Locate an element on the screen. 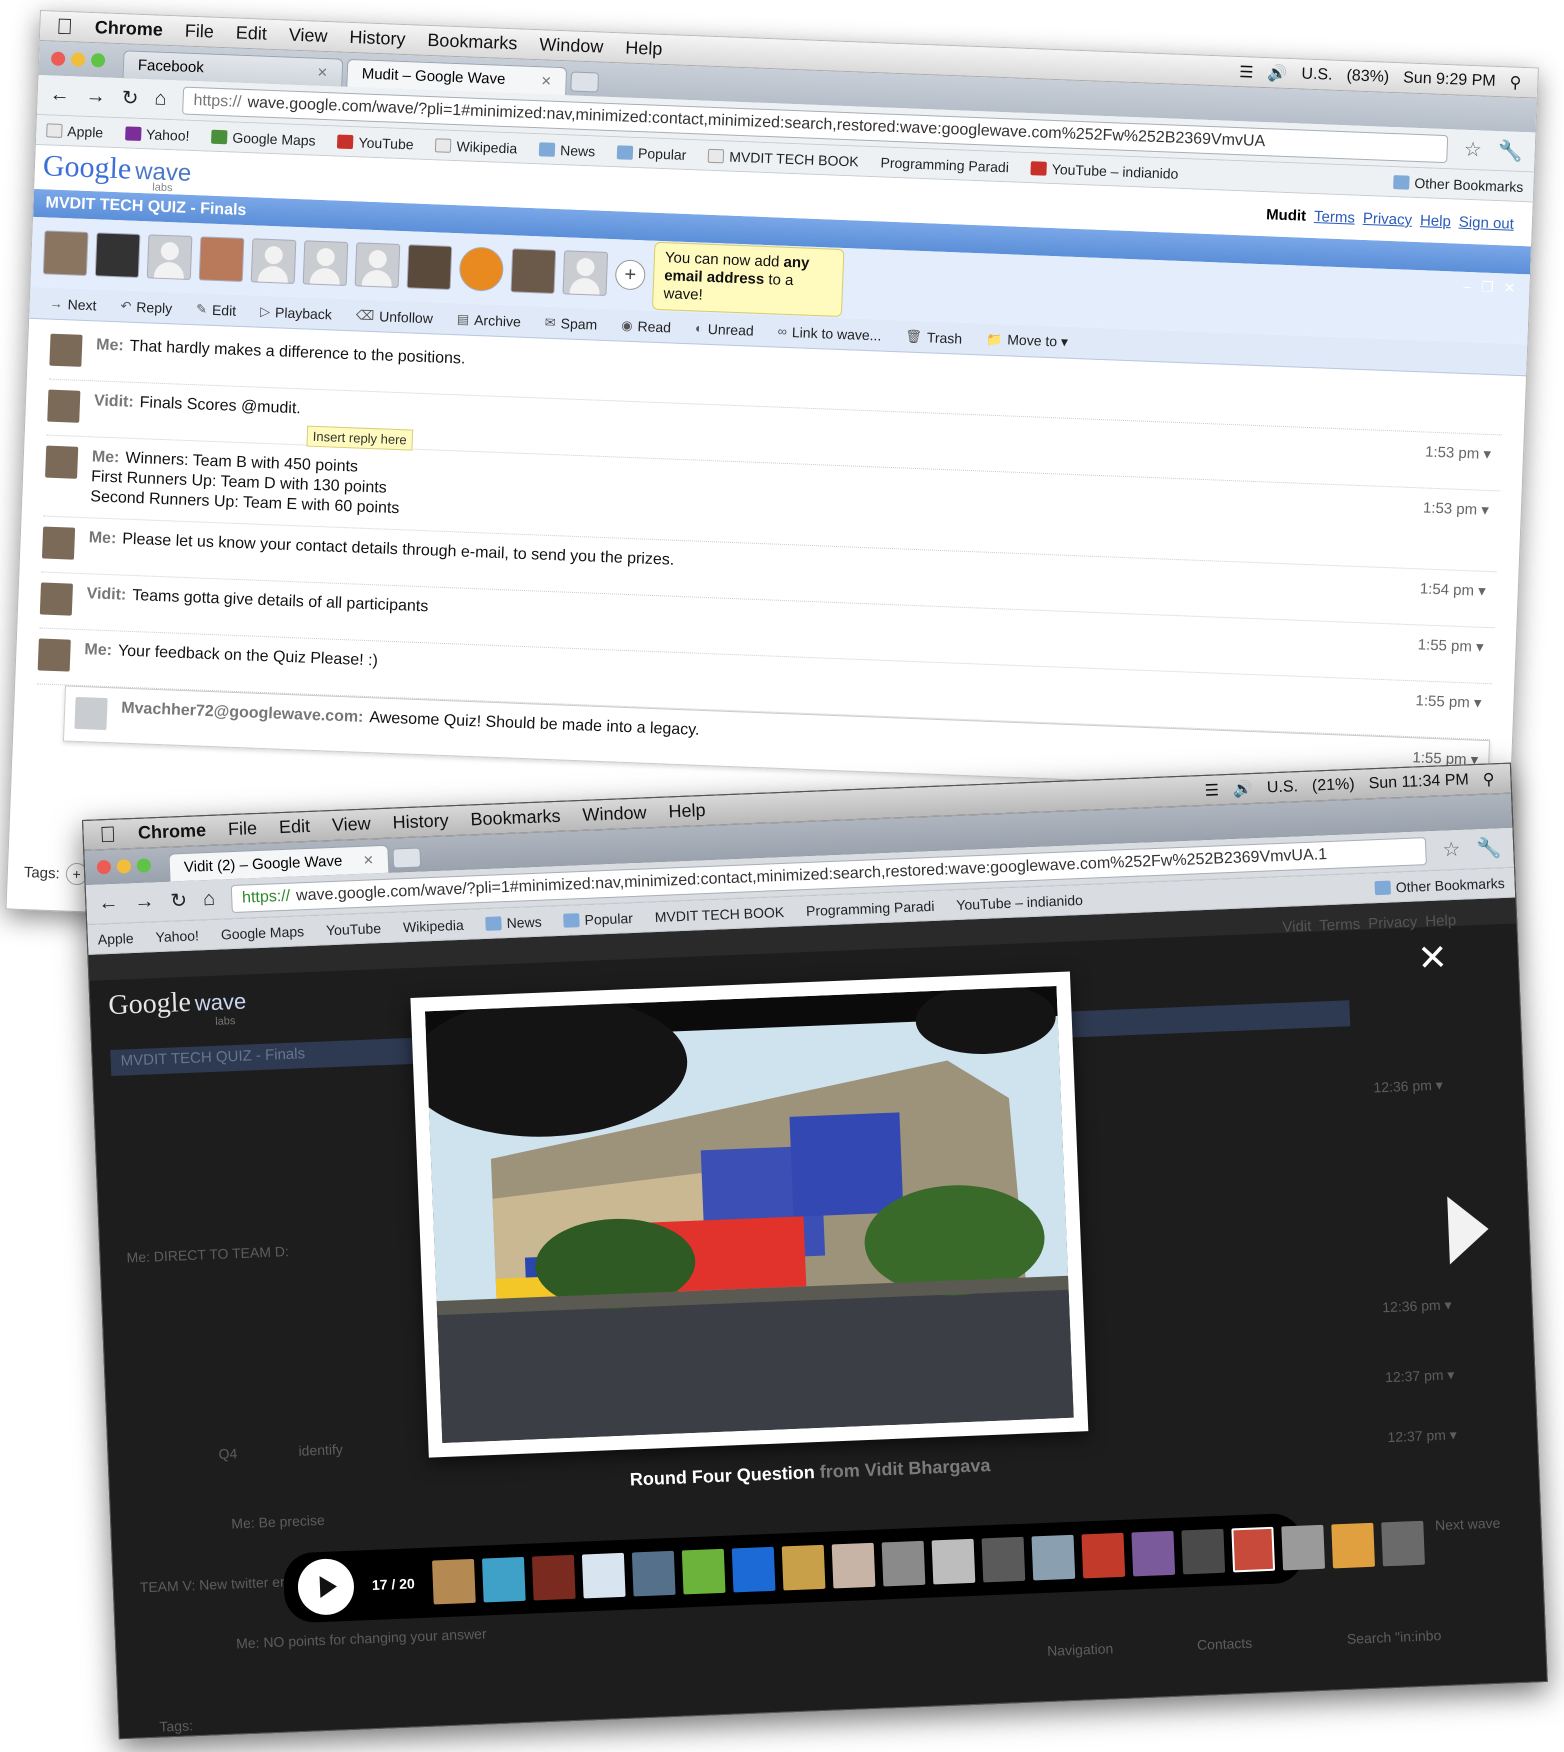 Image resolution: width=1564 pixels, height=1752 pixels. archive-button: ▤ Archive is located at coordinates (489, 320).